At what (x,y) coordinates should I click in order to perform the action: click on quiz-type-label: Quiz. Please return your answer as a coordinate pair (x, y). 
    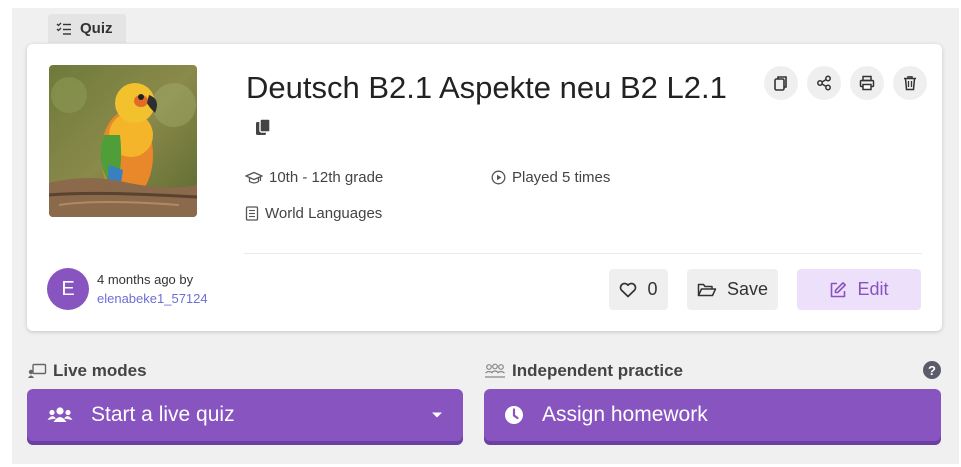
    Looking at the image, I should click on (96, 28).